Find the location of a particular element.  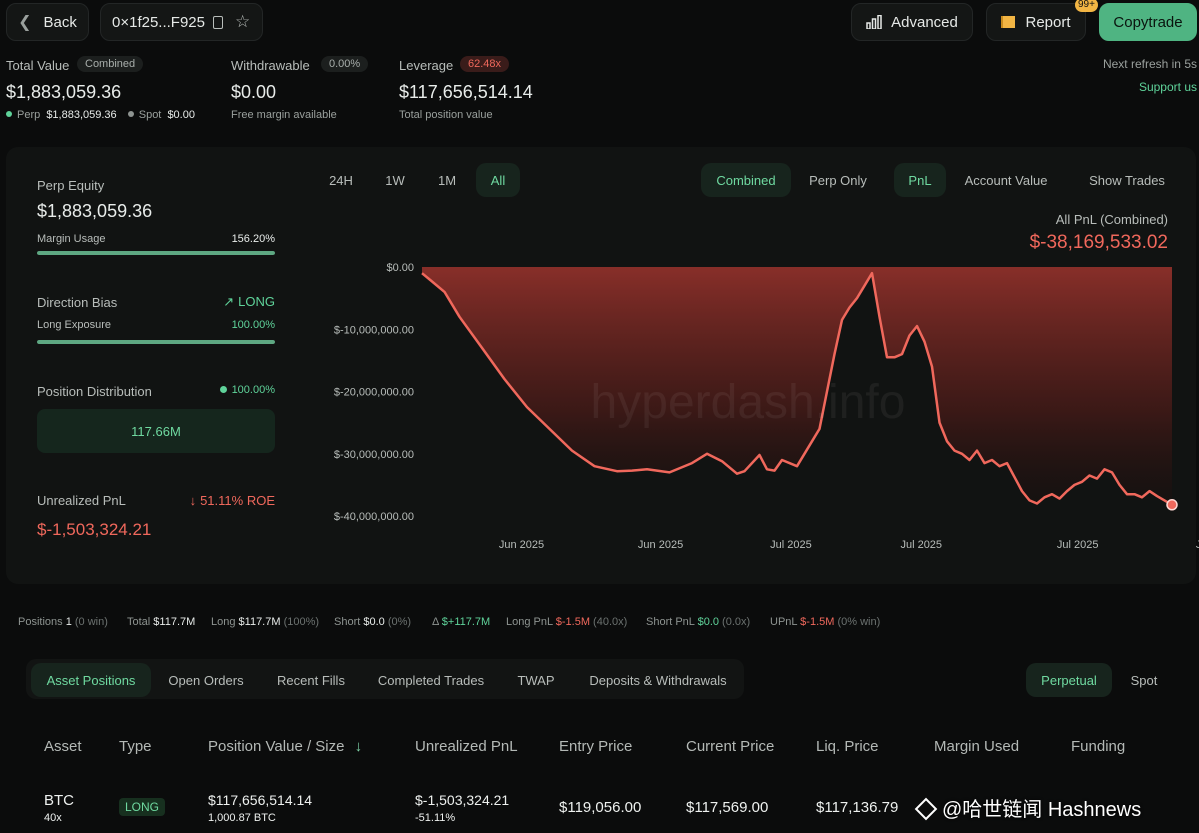

back-button: ❮ Back is located at coordinates (47, 22).